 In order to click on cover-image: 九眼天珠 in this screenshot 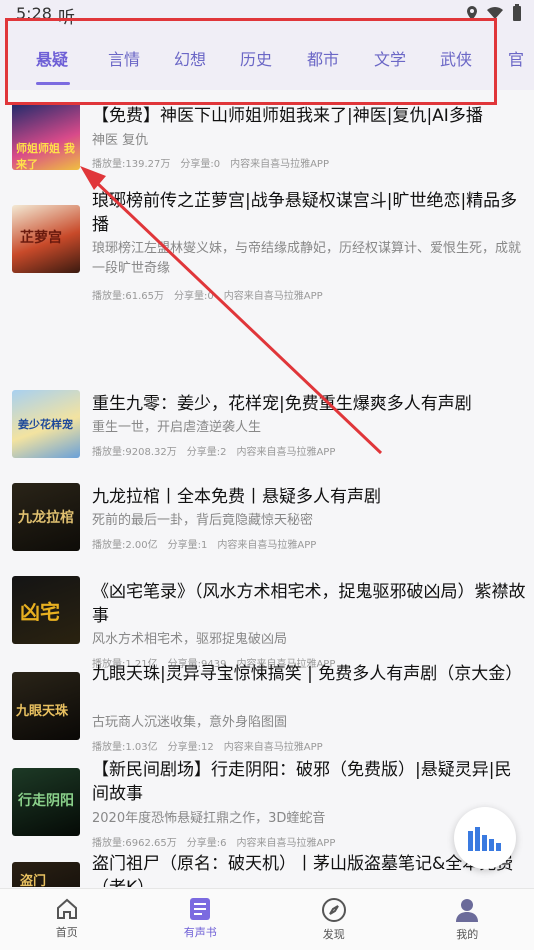, I will do `click(46, 706)`.